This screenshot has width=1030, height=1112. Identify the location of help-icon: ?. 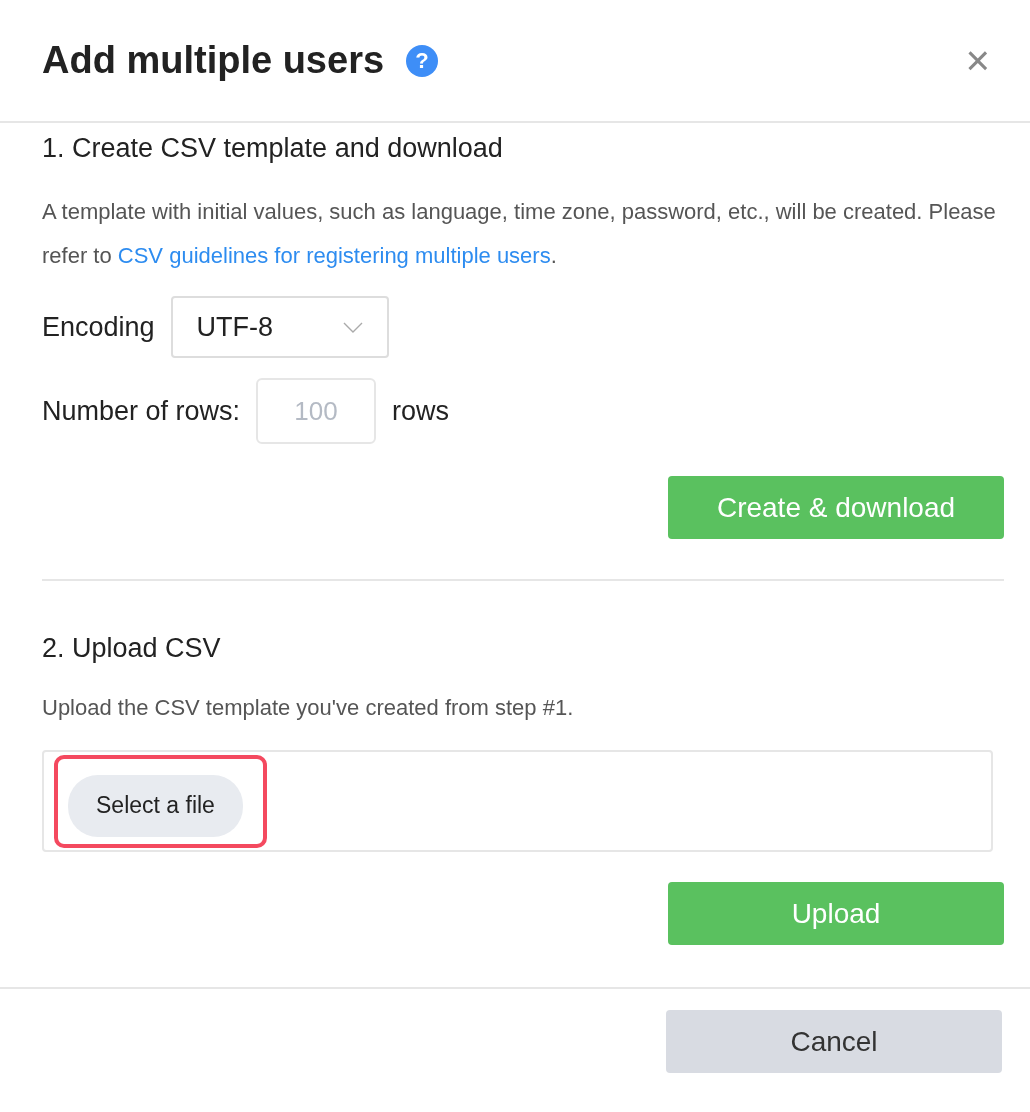
(422, 60).